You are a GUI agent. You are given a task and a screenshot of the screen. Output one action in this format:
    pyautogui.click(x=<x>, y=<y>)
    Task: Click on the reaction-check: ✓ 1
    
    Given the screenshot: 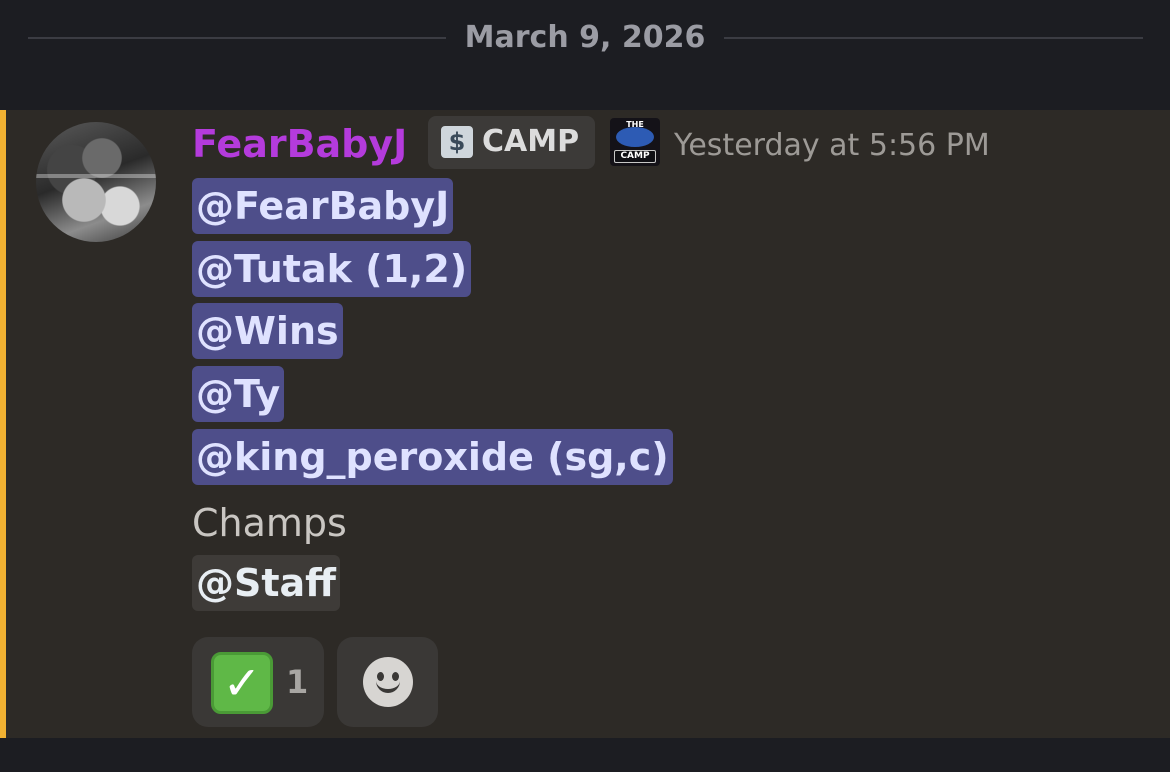 What is the action you would take?
    pyautogui.click(x=258, y=682)
    